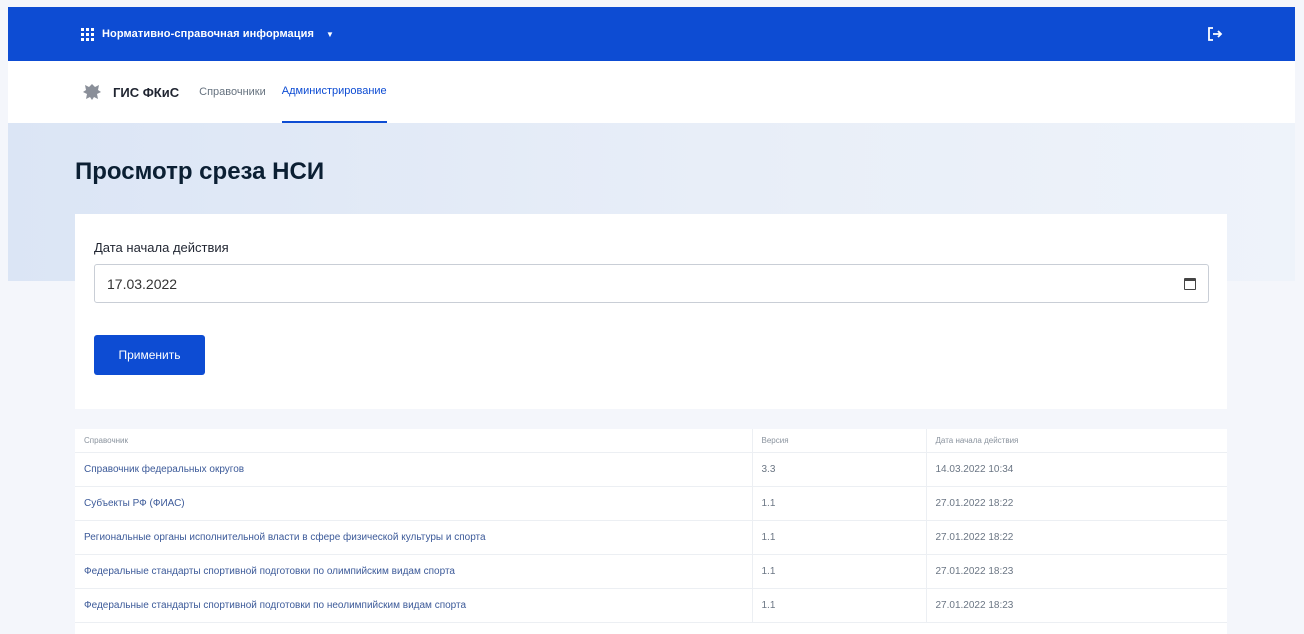 The height and width of the screenshot is (634, 1304). I want to click on column-header-version: Версия, so click(838, 441).